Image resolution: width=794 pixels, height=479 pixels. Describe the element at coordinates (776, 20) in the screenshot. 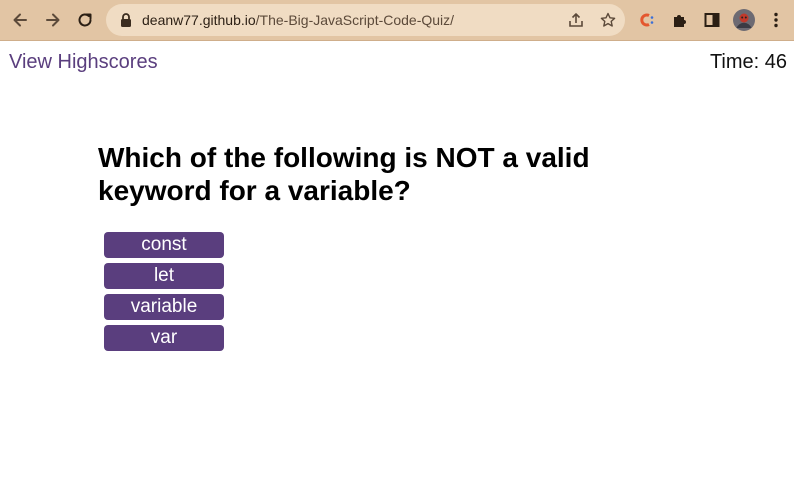

I see `menu-icon` at that location.